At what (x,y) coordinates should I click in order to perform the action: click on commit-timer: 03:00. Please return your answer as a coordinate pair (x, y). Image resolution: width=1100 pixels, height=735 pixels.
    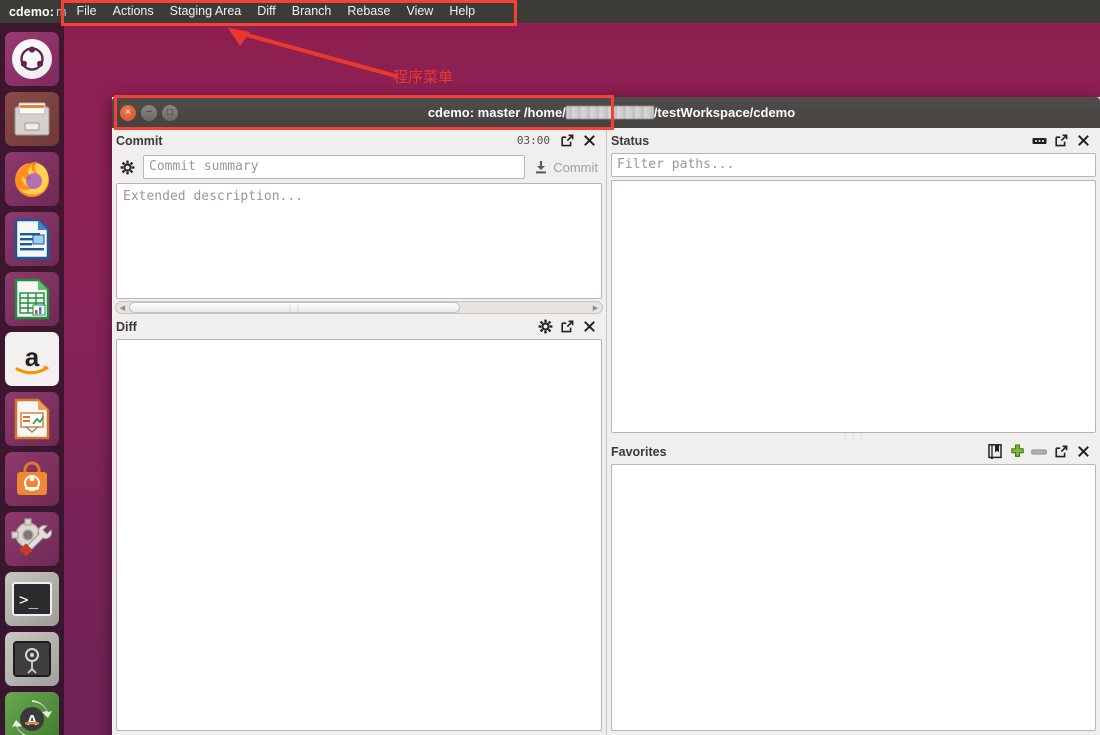
    Looking at the image, I should click on (533, 140).